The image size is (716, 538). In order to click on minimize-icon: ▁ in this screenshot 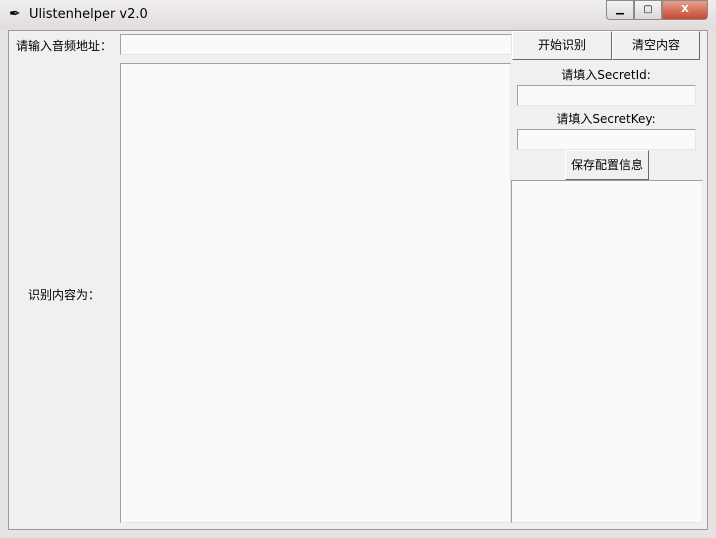, I will do `click(620, 9)`.